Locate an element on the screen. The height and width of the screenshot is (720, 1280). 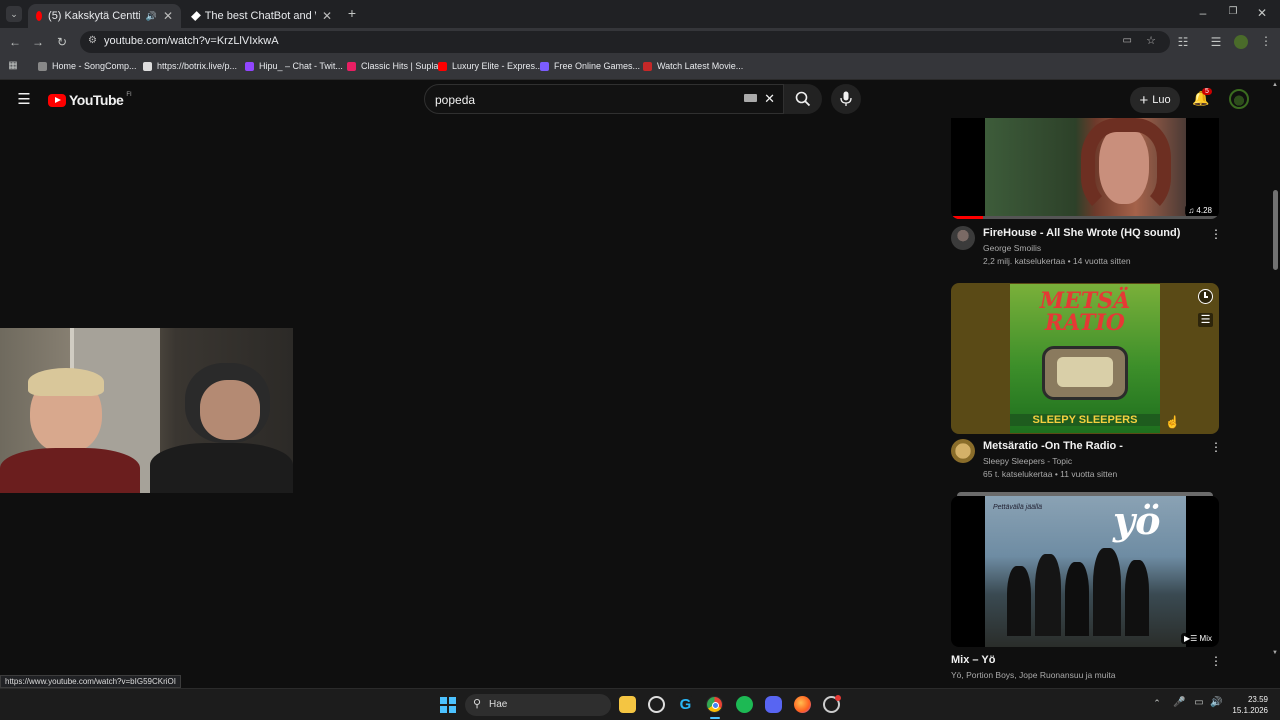
scroll-down-icon: ▼ is located at coordinates (1275, 653).